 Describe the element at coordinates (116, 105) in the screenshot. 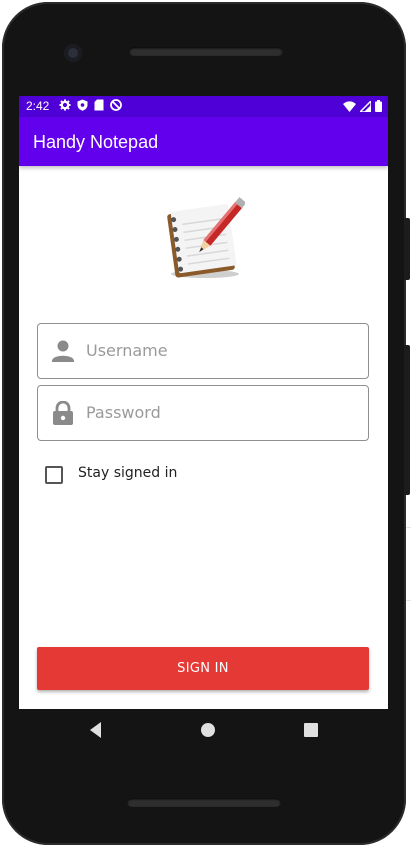

I see `no-sync-icon` at that location.